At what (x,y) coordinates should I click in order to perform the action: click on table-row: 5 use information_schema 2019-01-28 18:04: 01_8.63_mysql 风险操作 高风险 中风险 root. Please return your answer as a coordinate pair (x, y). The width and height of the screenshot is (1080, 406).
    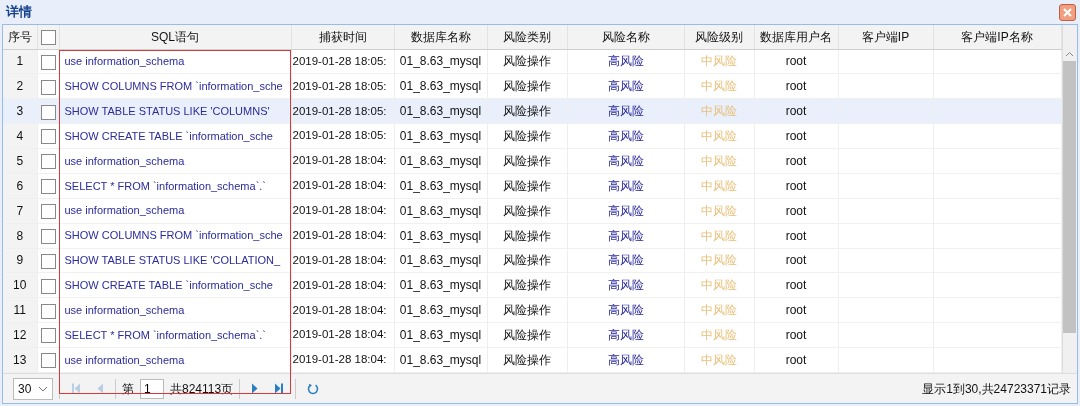
    Looking at the image, I should click on (532, 161).